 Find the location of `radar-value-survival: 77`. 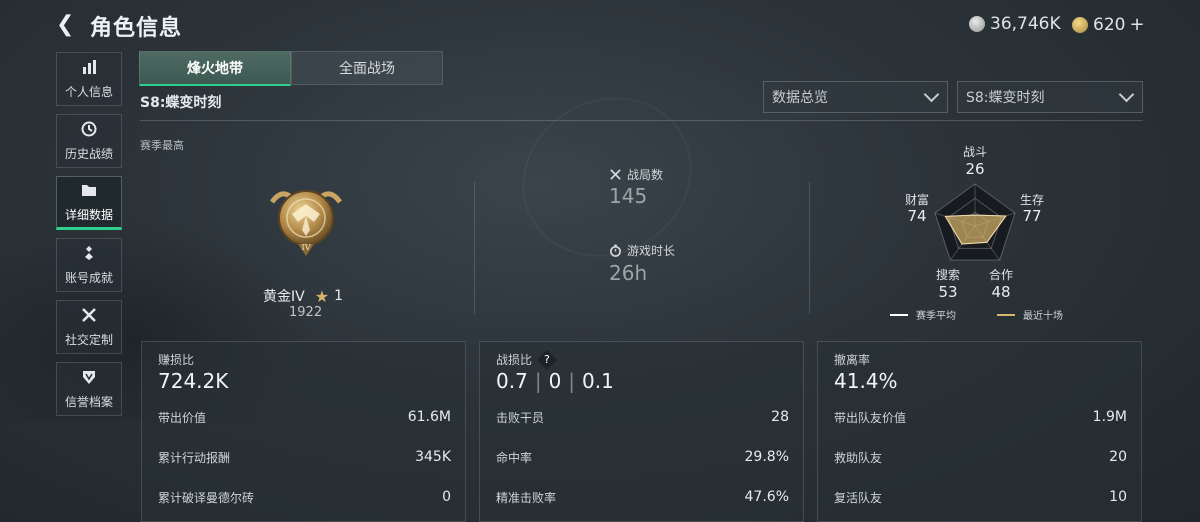

radar-value-survival: 77 is located at coordinates (1032, 216).